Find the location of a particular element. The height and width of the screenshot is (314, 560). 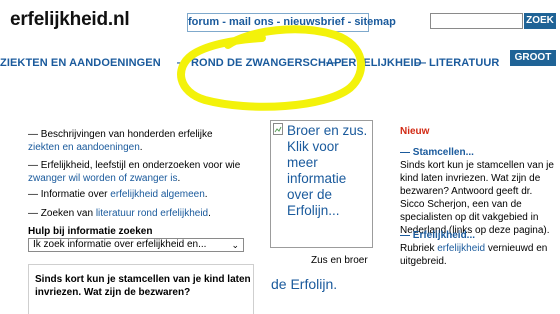

search-input is located at coordinates (476, 21).